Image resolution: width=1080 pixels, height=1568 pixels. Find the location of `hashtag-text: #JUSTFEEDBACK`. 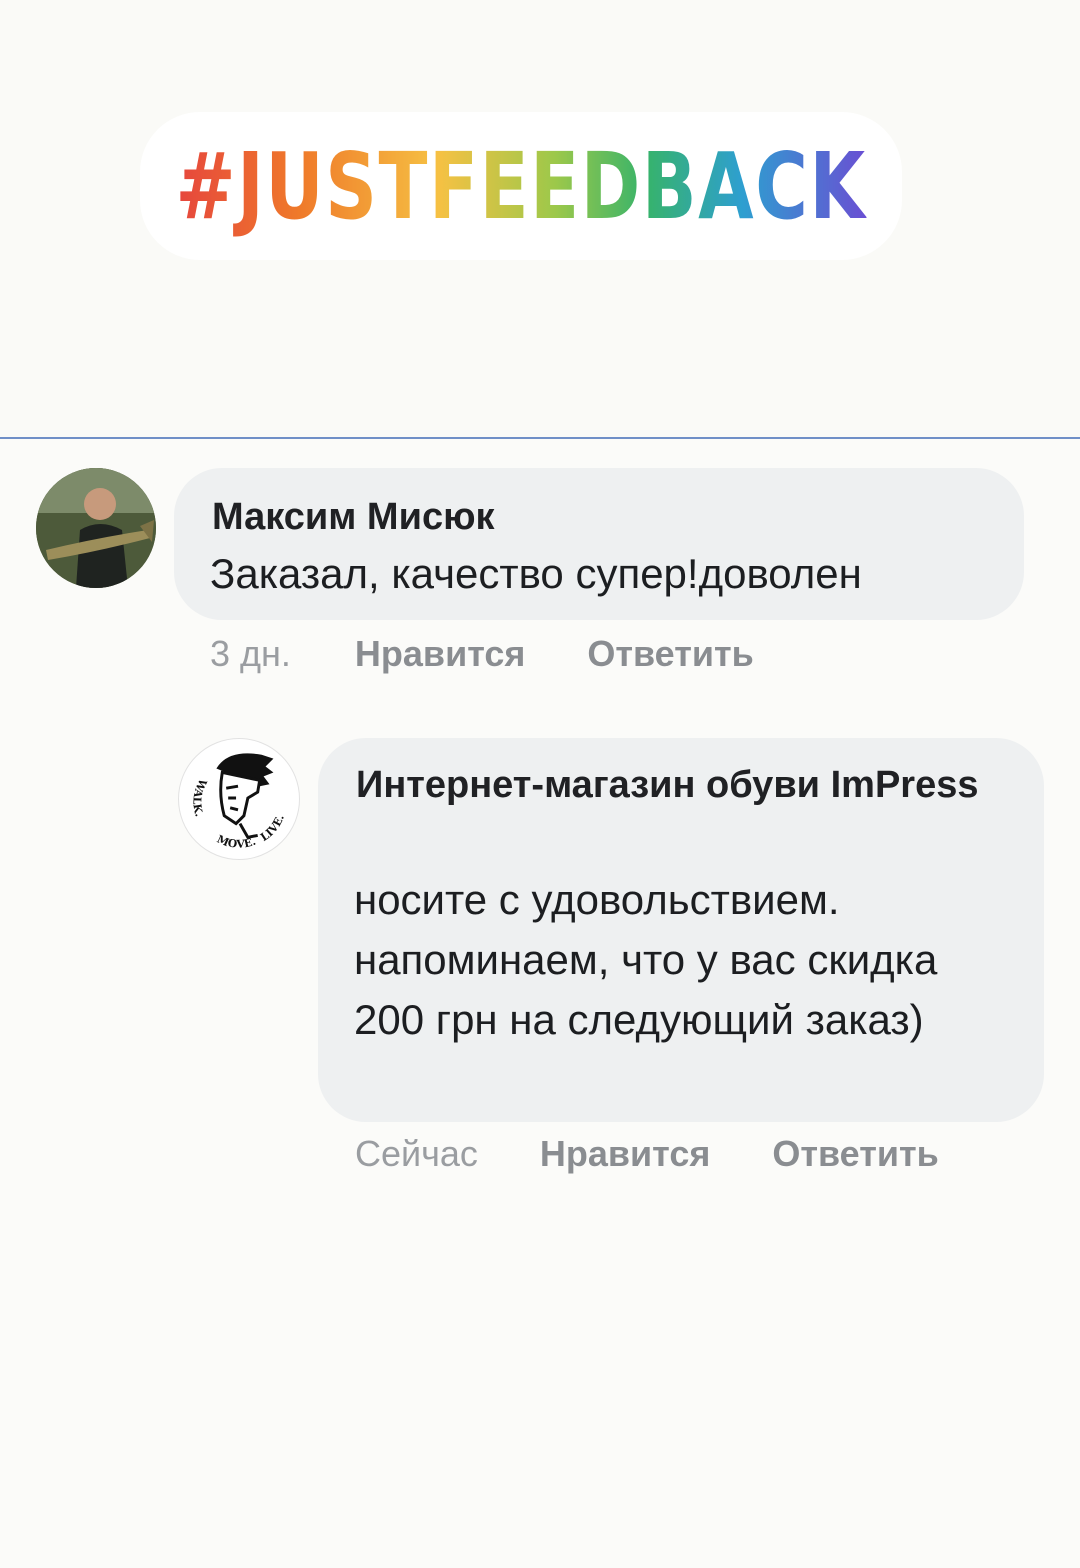

hashtag-text: #JUSTFEEDBACK is located at coordinates (521, 186).